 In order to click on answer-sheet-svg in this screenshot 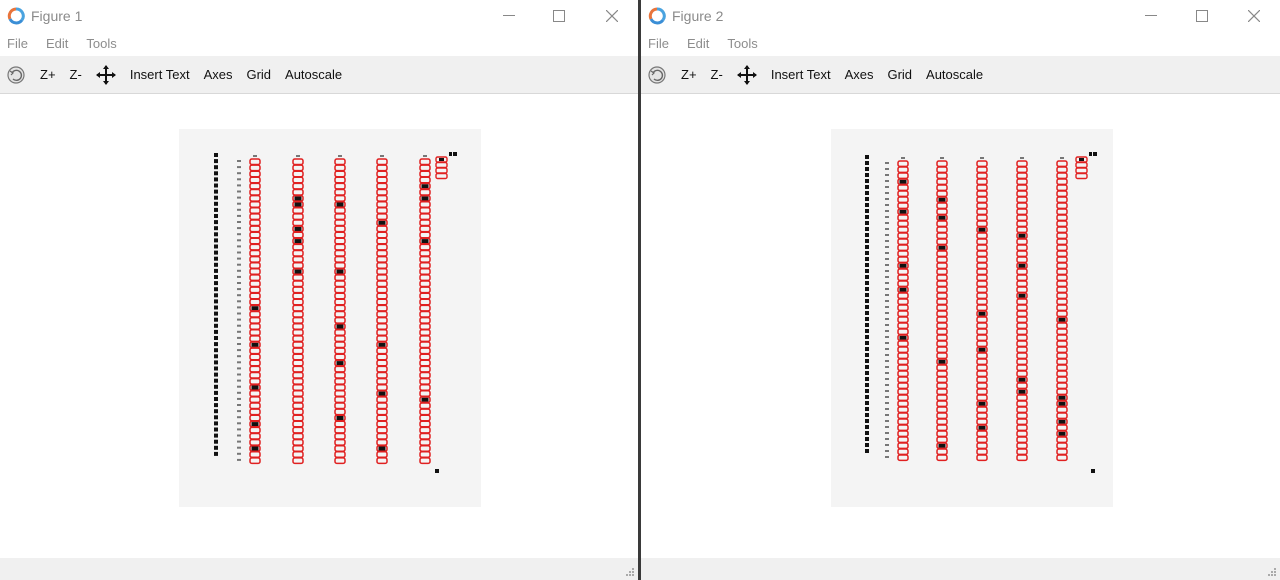, I will do `click(981, 312)`.